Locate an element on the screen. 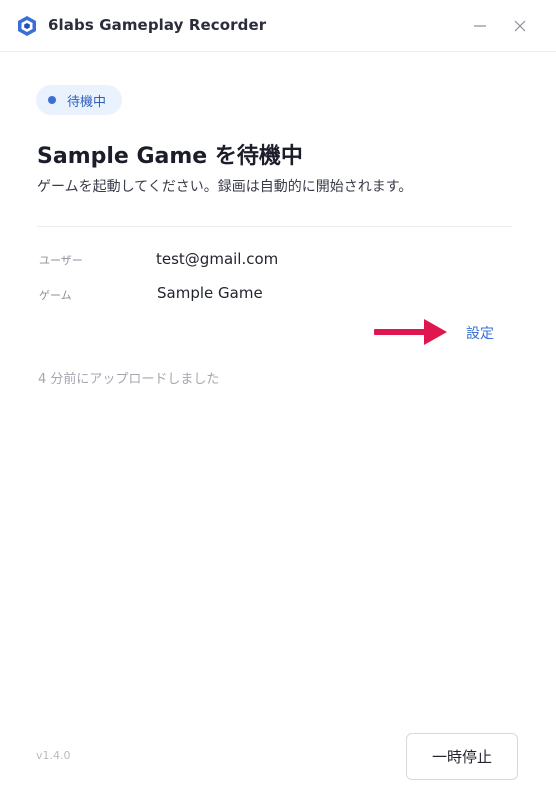 The width and height of the screenshot is (556, 811). game-label: ゲーム is located at coordinates (55, 295).